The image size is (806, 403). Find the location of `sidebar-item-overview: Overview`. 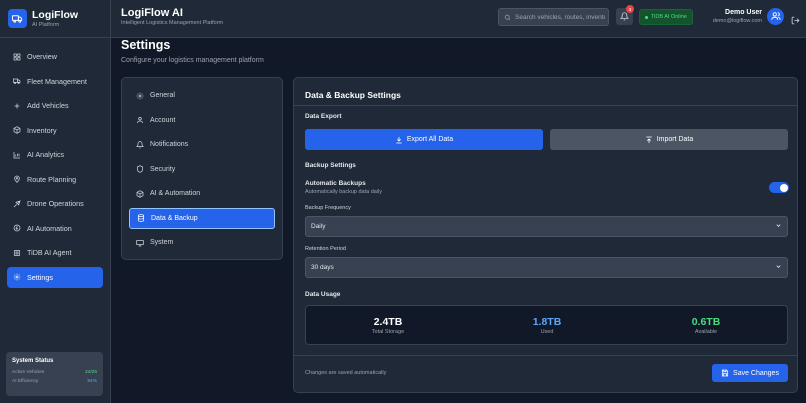

sidebar-item-overview: Overview is located at coordinates (55, 56).